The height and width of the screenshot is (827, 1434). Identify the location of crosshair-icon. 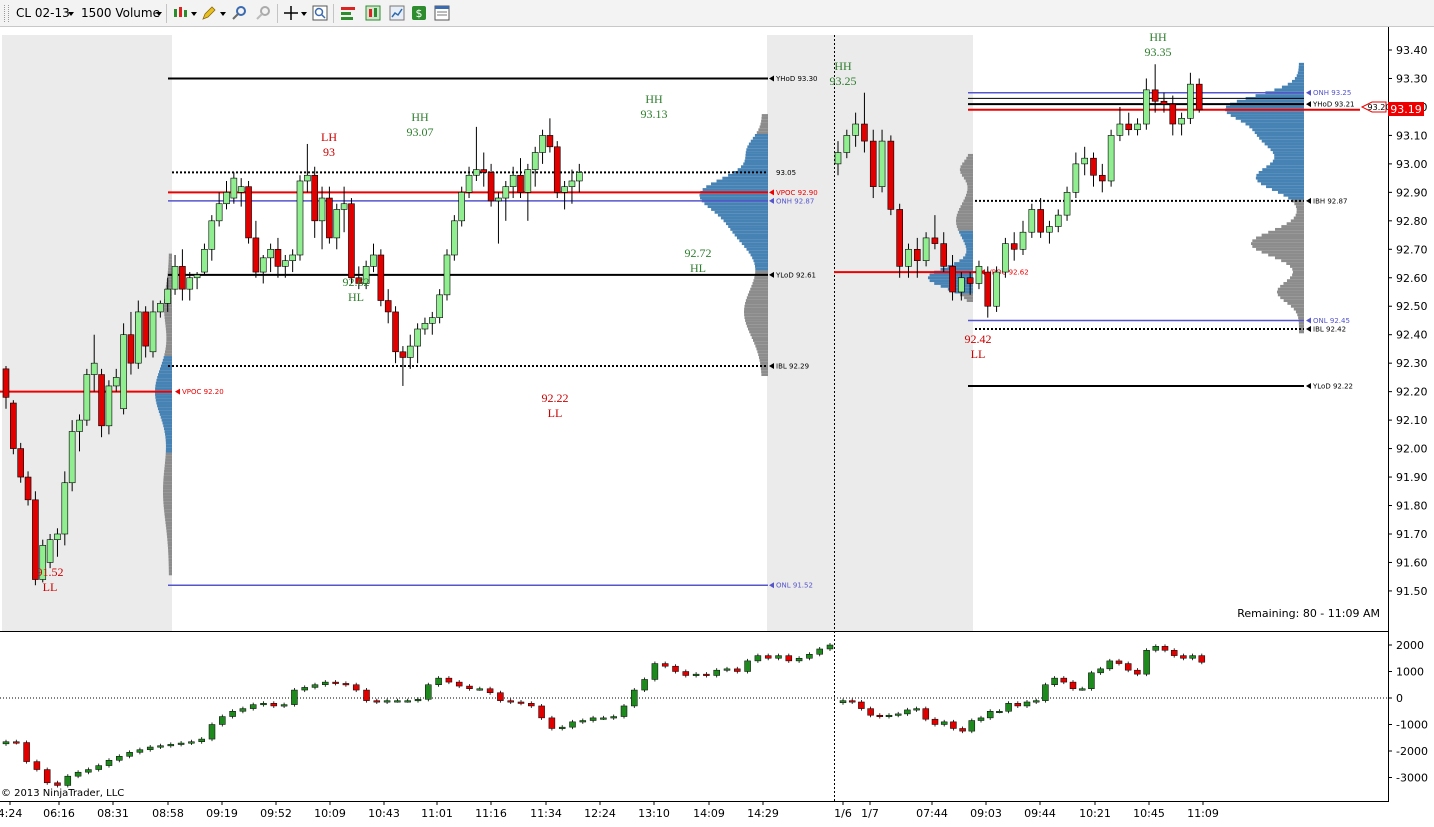
(291, 13).